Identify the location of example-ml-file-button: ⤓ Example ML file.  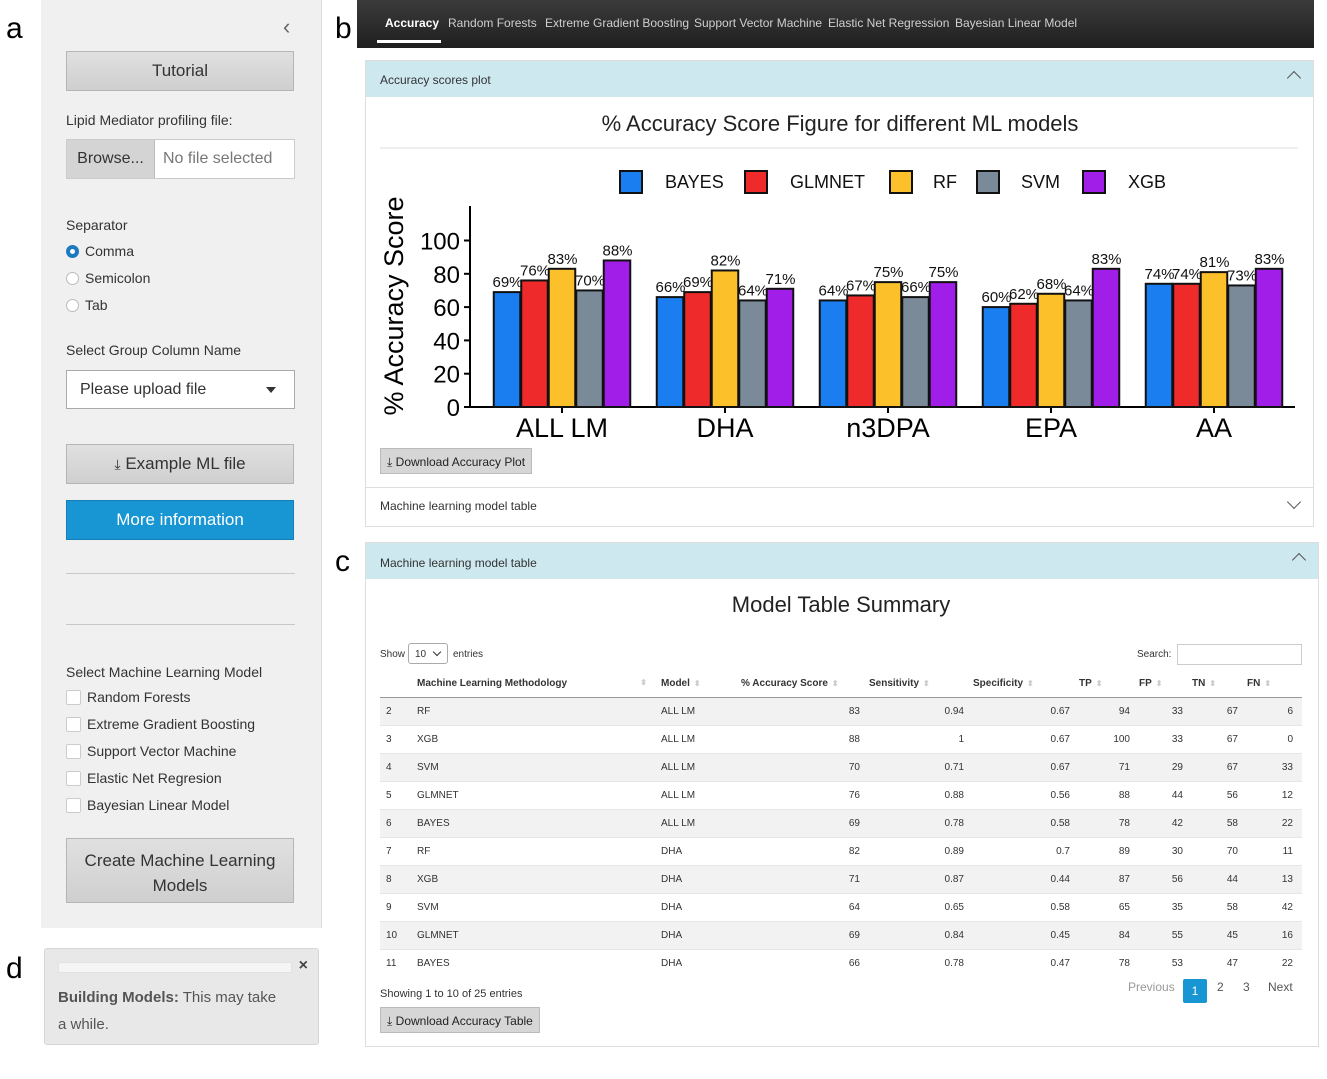
(180, 464).